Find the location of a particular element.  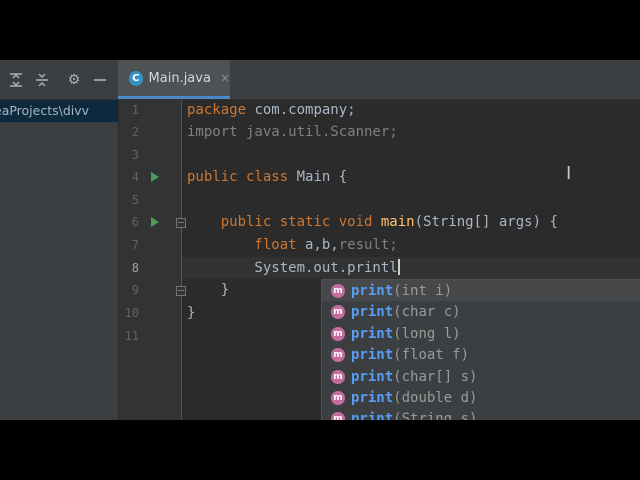

code-line-7: float a,b,result; is located at coordinates (292, 245).